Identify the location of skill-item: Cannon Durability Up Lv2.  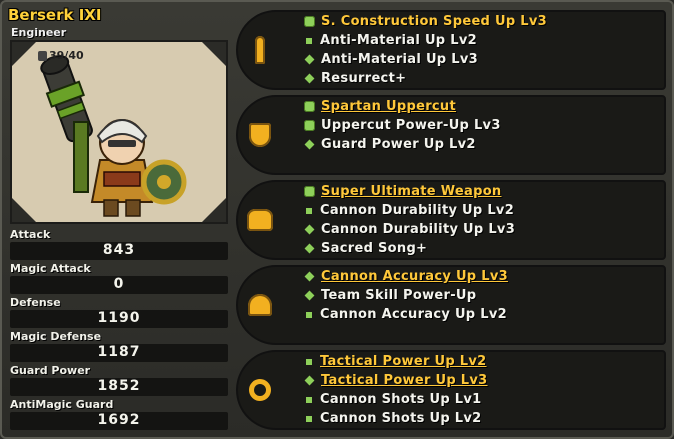
(409, 210).